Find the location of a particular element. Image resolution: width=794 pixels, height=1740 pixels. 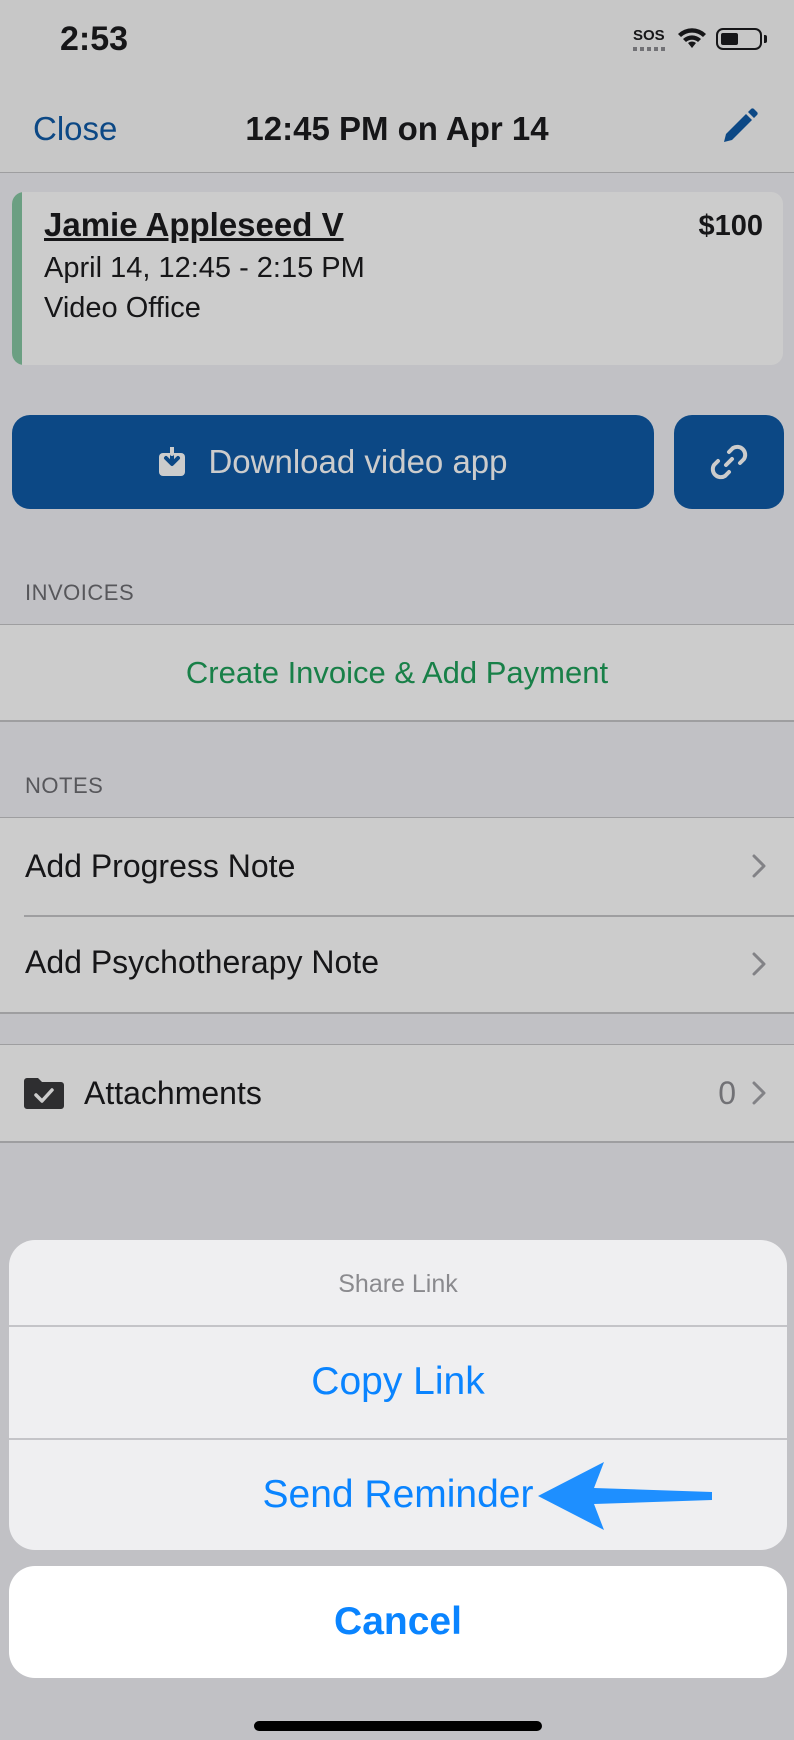

copy-link-button: Copy Link is located at coordinates (398, 1382).